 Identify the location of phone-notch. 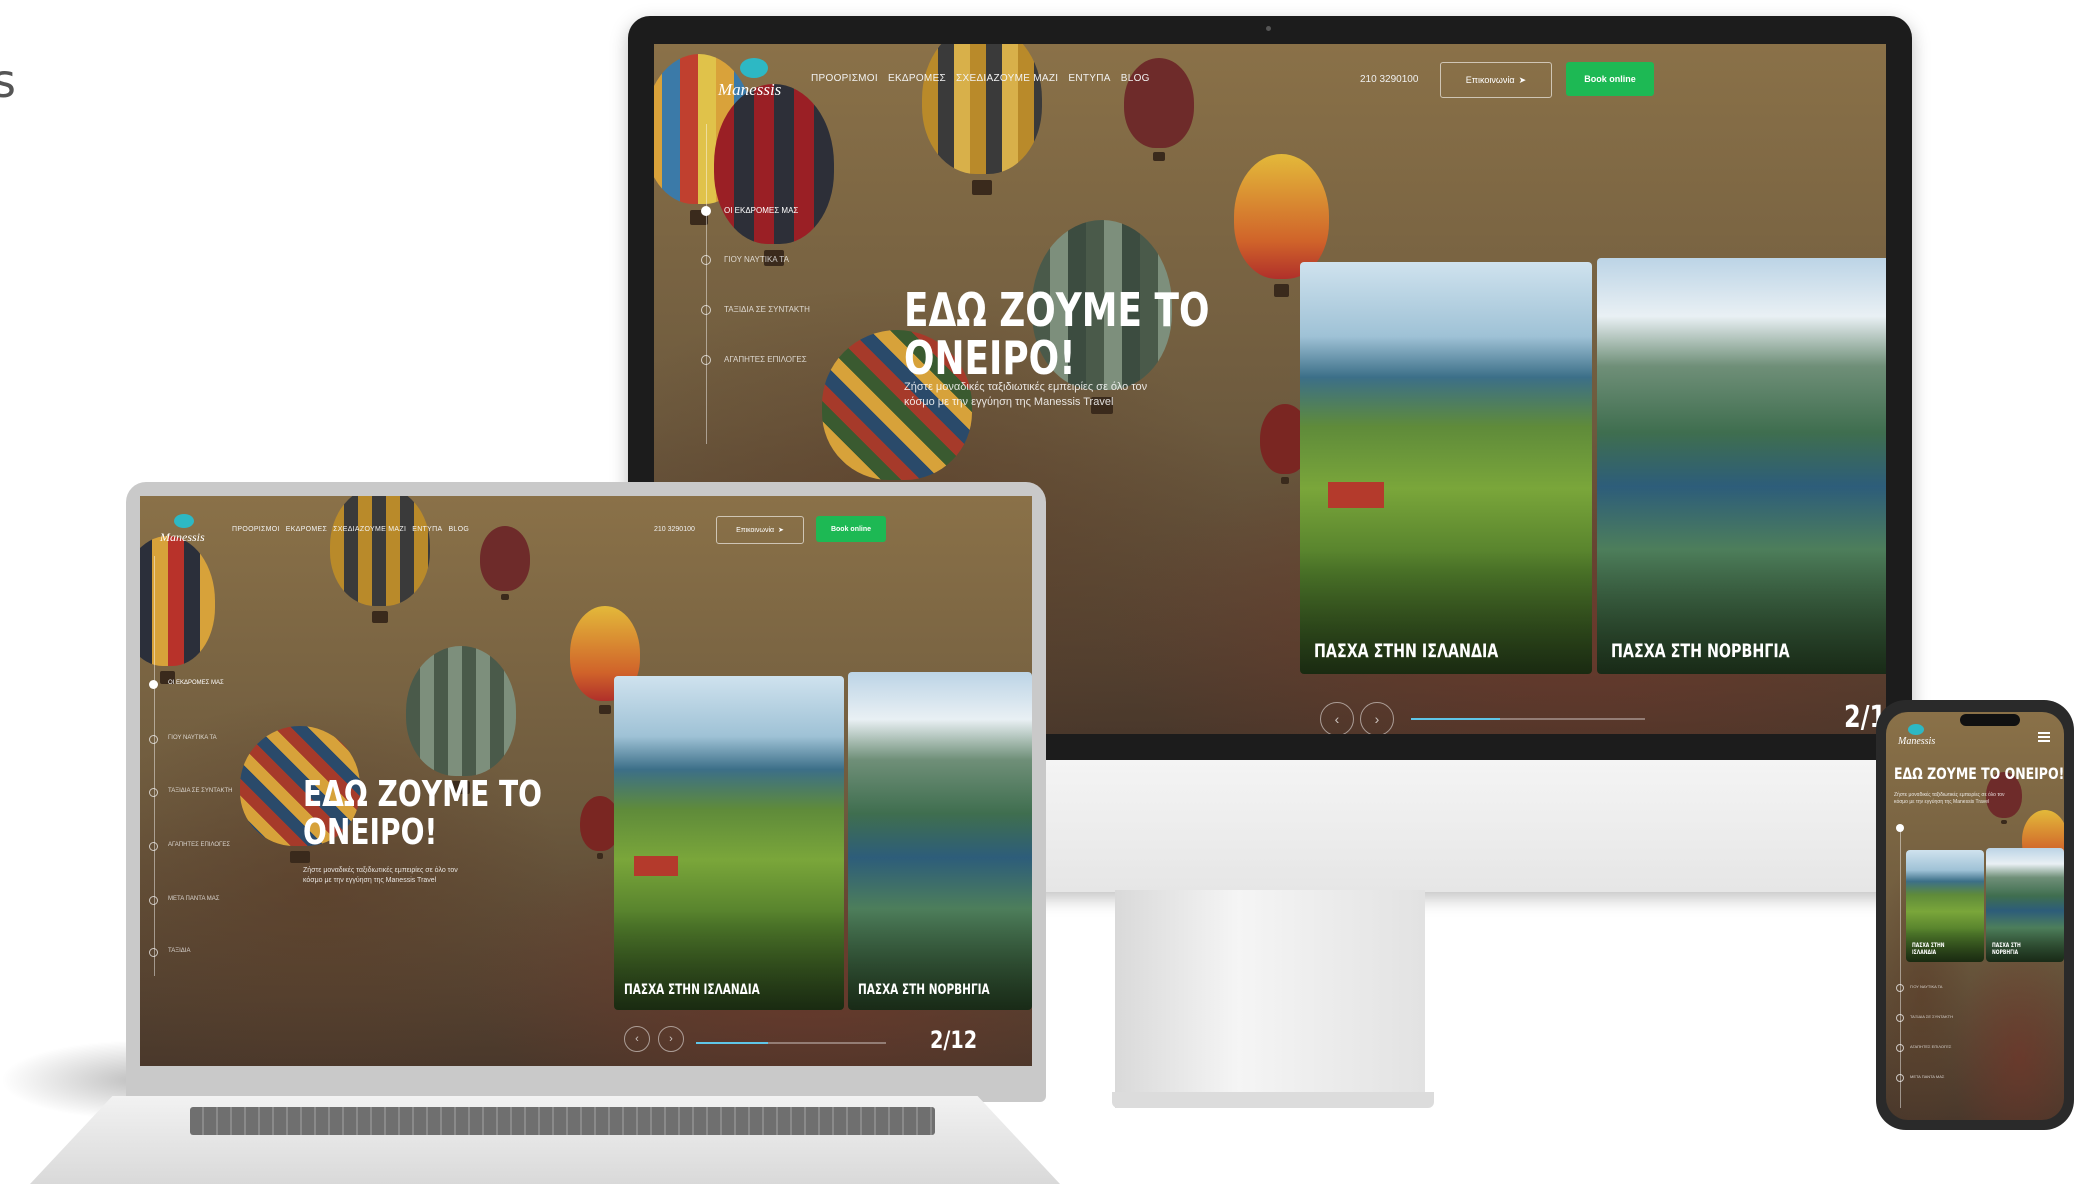
(1990, 720).